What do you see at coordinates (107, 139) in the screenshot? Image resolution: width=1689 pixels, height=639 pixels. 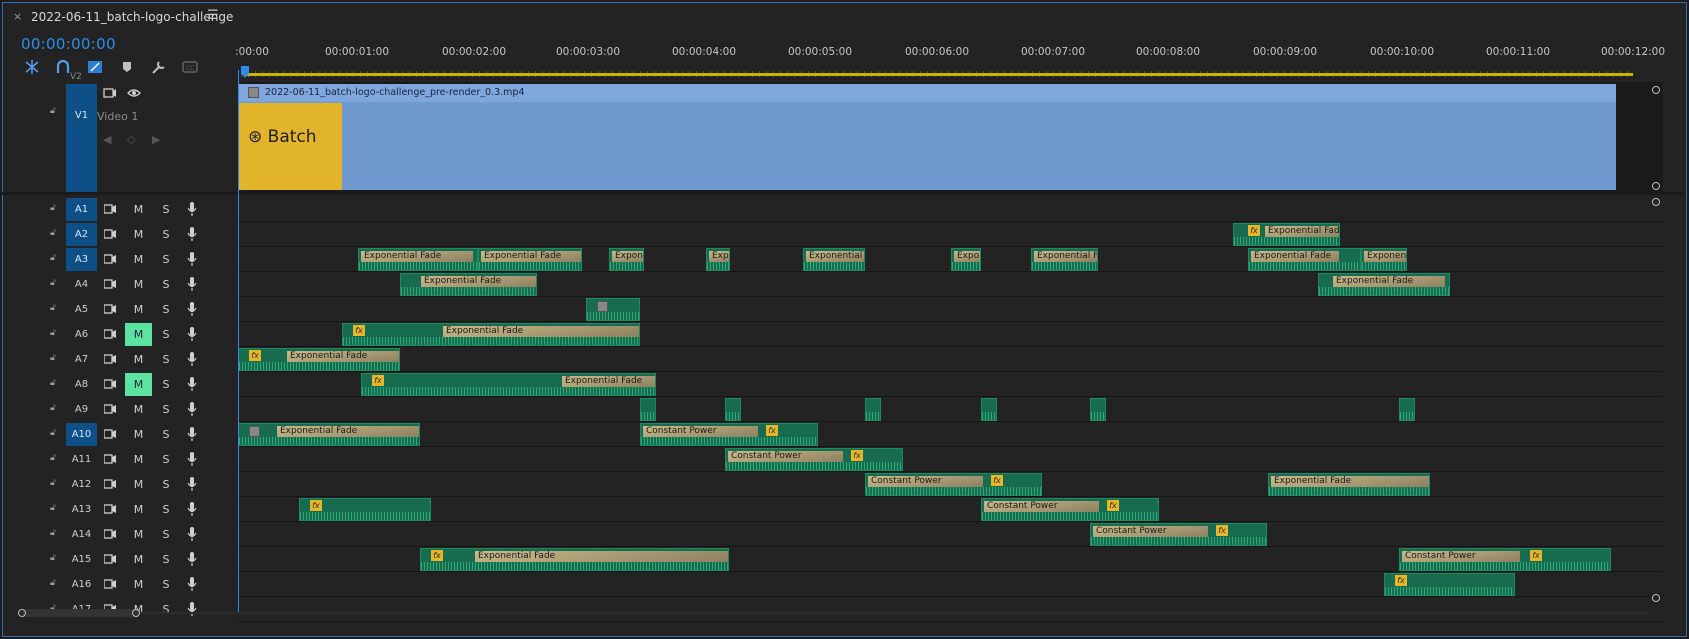 I see `prev-keyframe-icon: ◀` at bounding box center [107, 139].